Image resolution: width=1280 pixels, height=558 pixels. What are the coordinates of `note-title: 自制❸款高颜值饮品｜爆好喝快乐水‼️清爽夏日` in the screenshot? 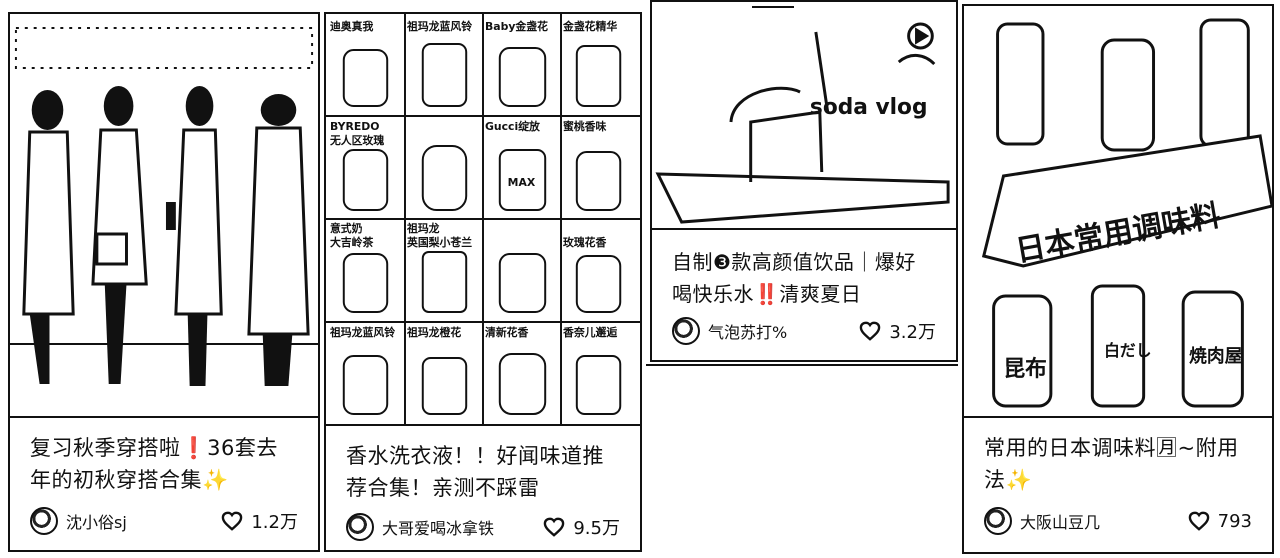 It's located at (803, 278).